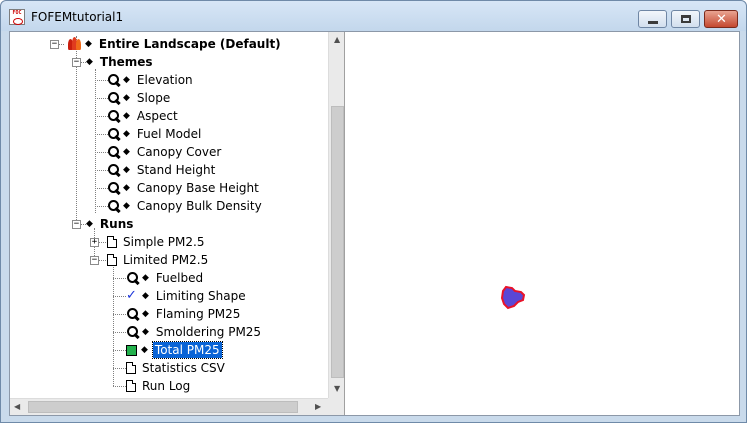 The width and height of the screenshot is (747, 423). What do you see at coordinates (94, 260) in the screenshot?
I see `collapse-limited-pm25-button: −` at bounding box center [94, 260].